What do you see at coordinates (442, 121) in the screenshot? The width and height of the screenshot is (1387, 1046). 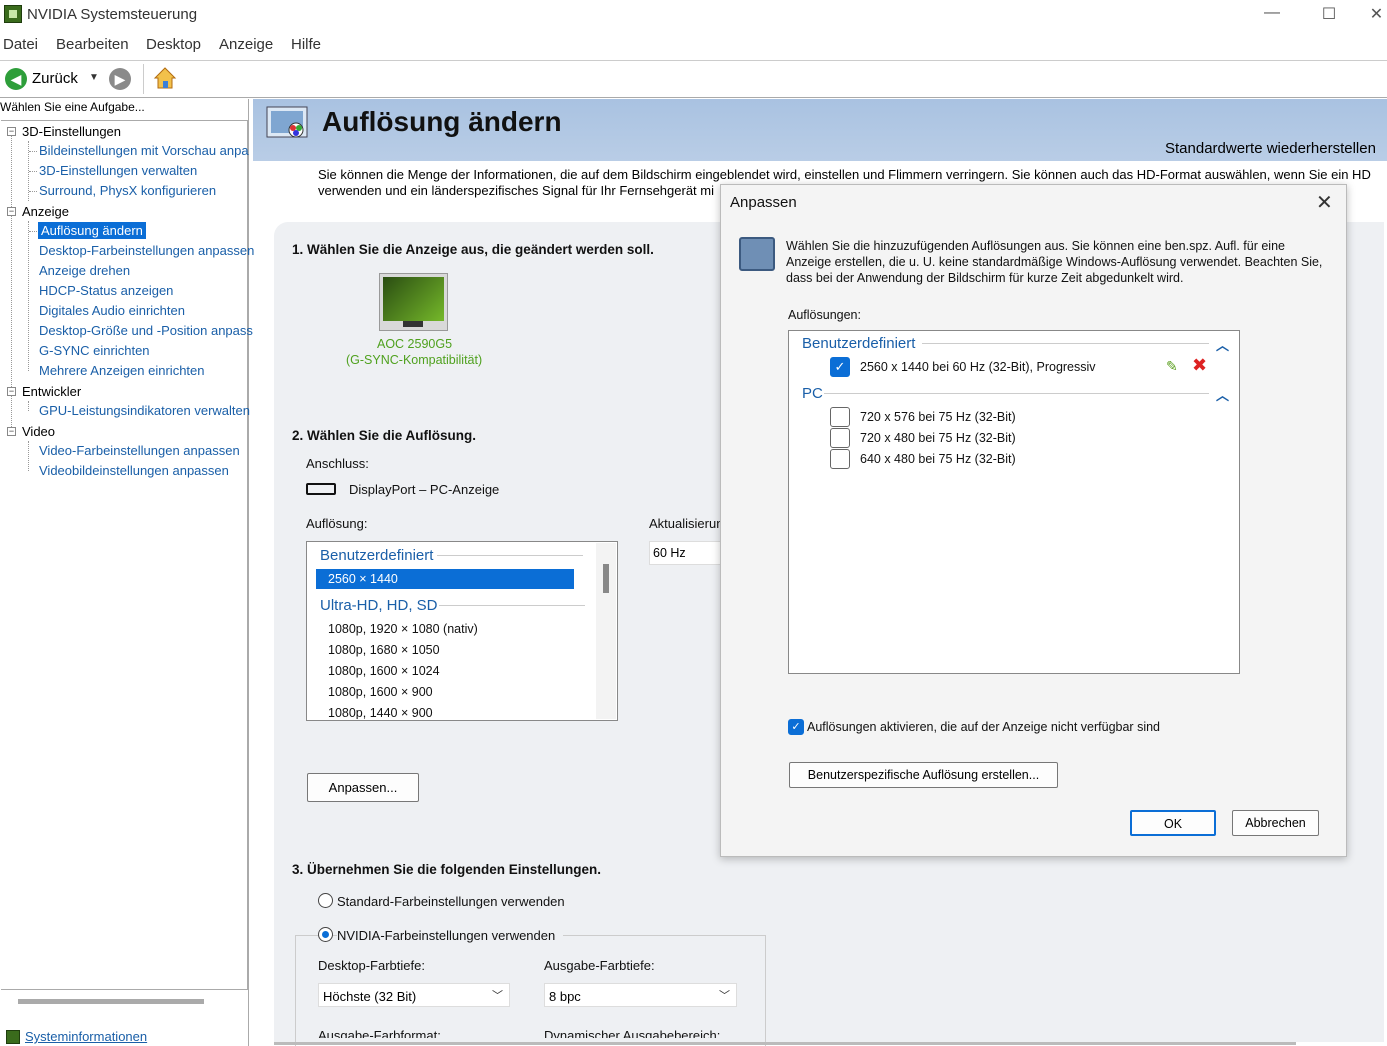 I see `page-title: Auflösung ändern` at bounding box center [442, 121].